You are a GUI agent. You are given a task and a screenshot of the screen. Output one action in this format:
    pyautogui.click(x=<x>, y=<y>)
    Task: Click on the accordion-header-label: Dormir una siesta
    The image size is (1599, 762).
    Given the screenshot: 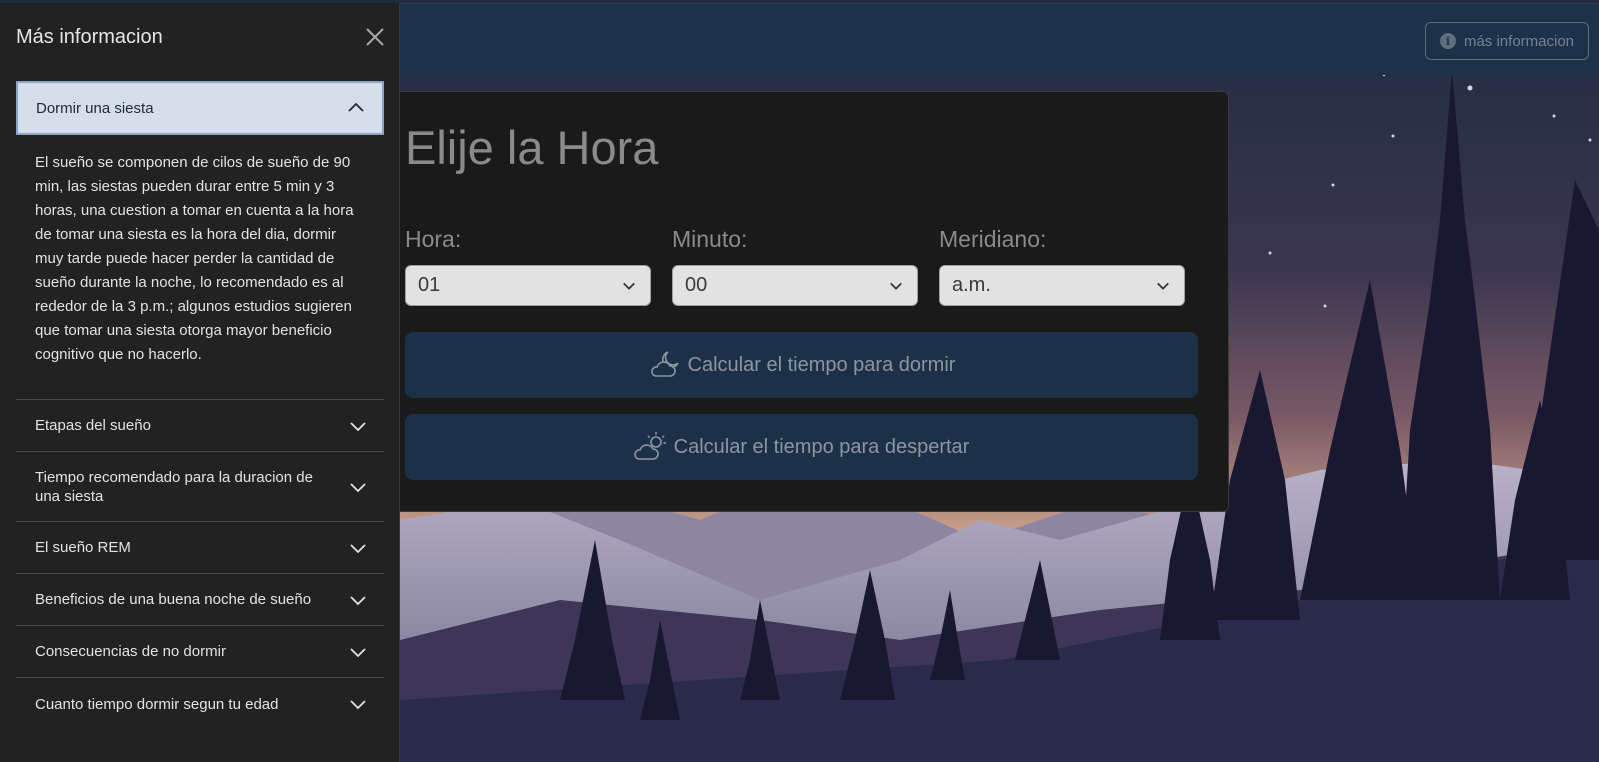 What is the action you would take?
    pyautogui.click(x=95, y=108)
    